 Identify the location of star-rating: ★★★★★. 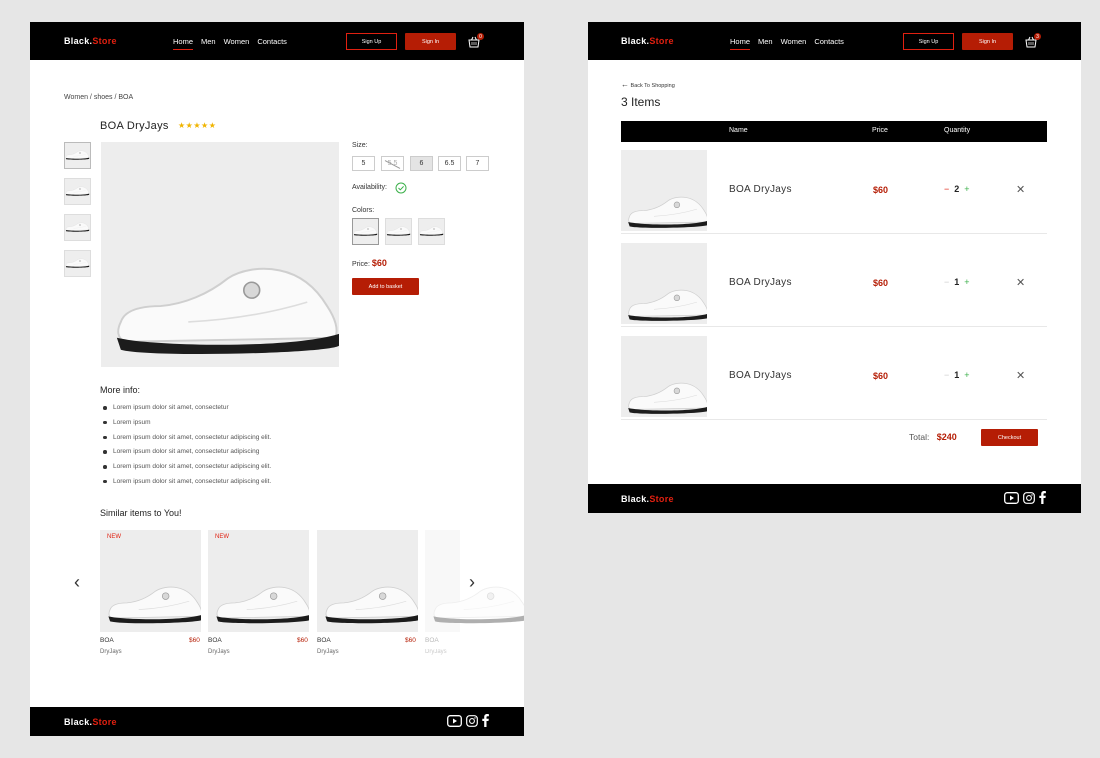
(197, 125).